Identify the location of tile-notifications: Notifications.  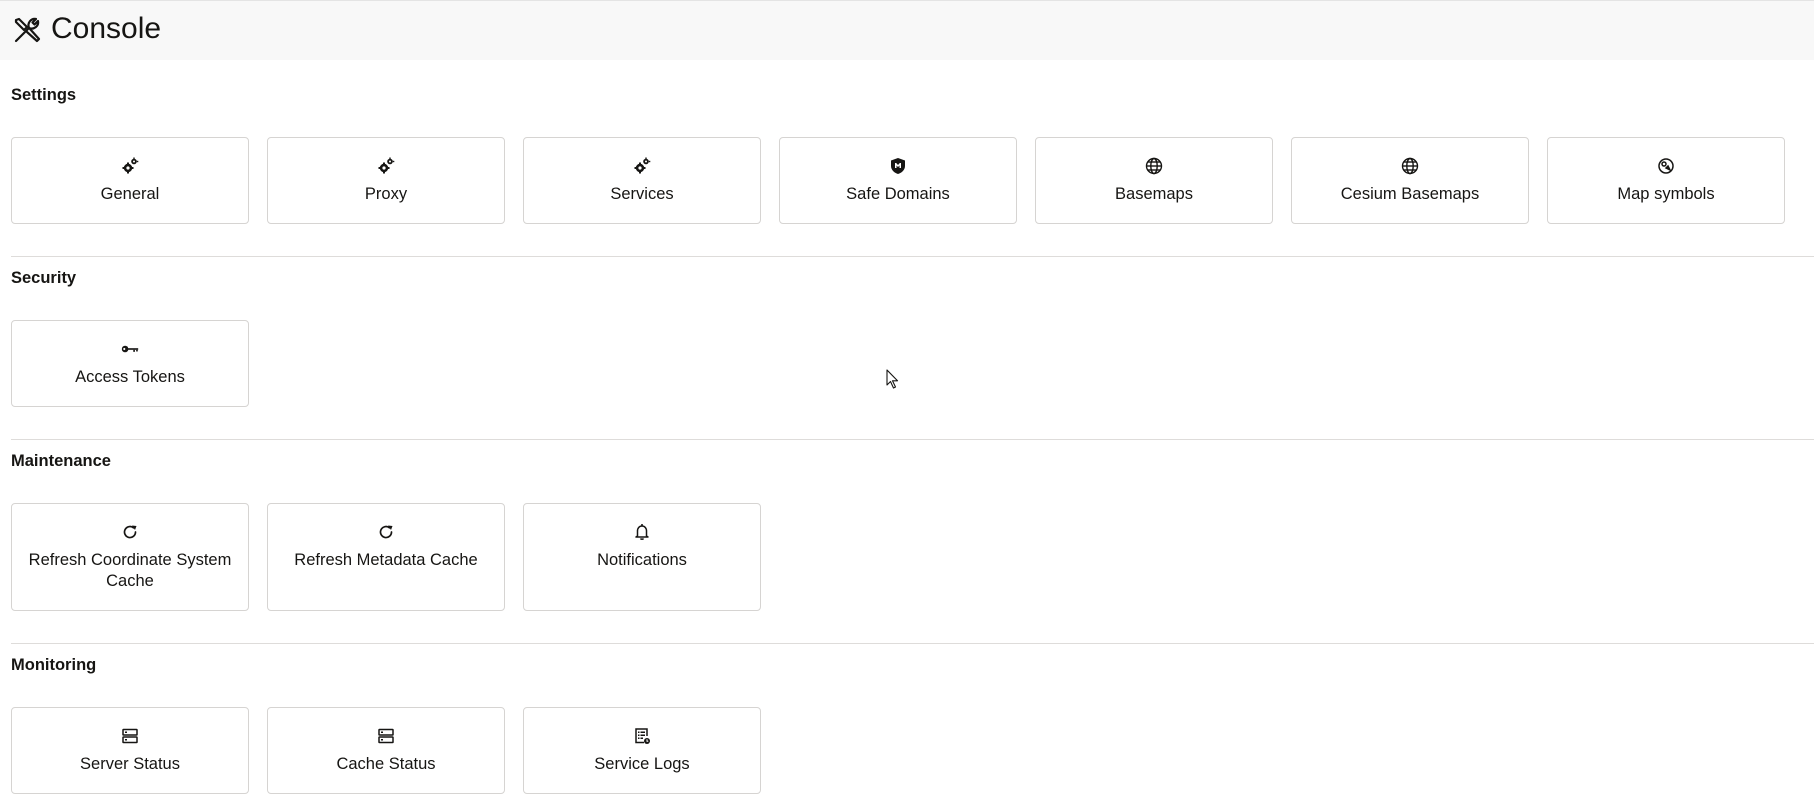
(642, 557).